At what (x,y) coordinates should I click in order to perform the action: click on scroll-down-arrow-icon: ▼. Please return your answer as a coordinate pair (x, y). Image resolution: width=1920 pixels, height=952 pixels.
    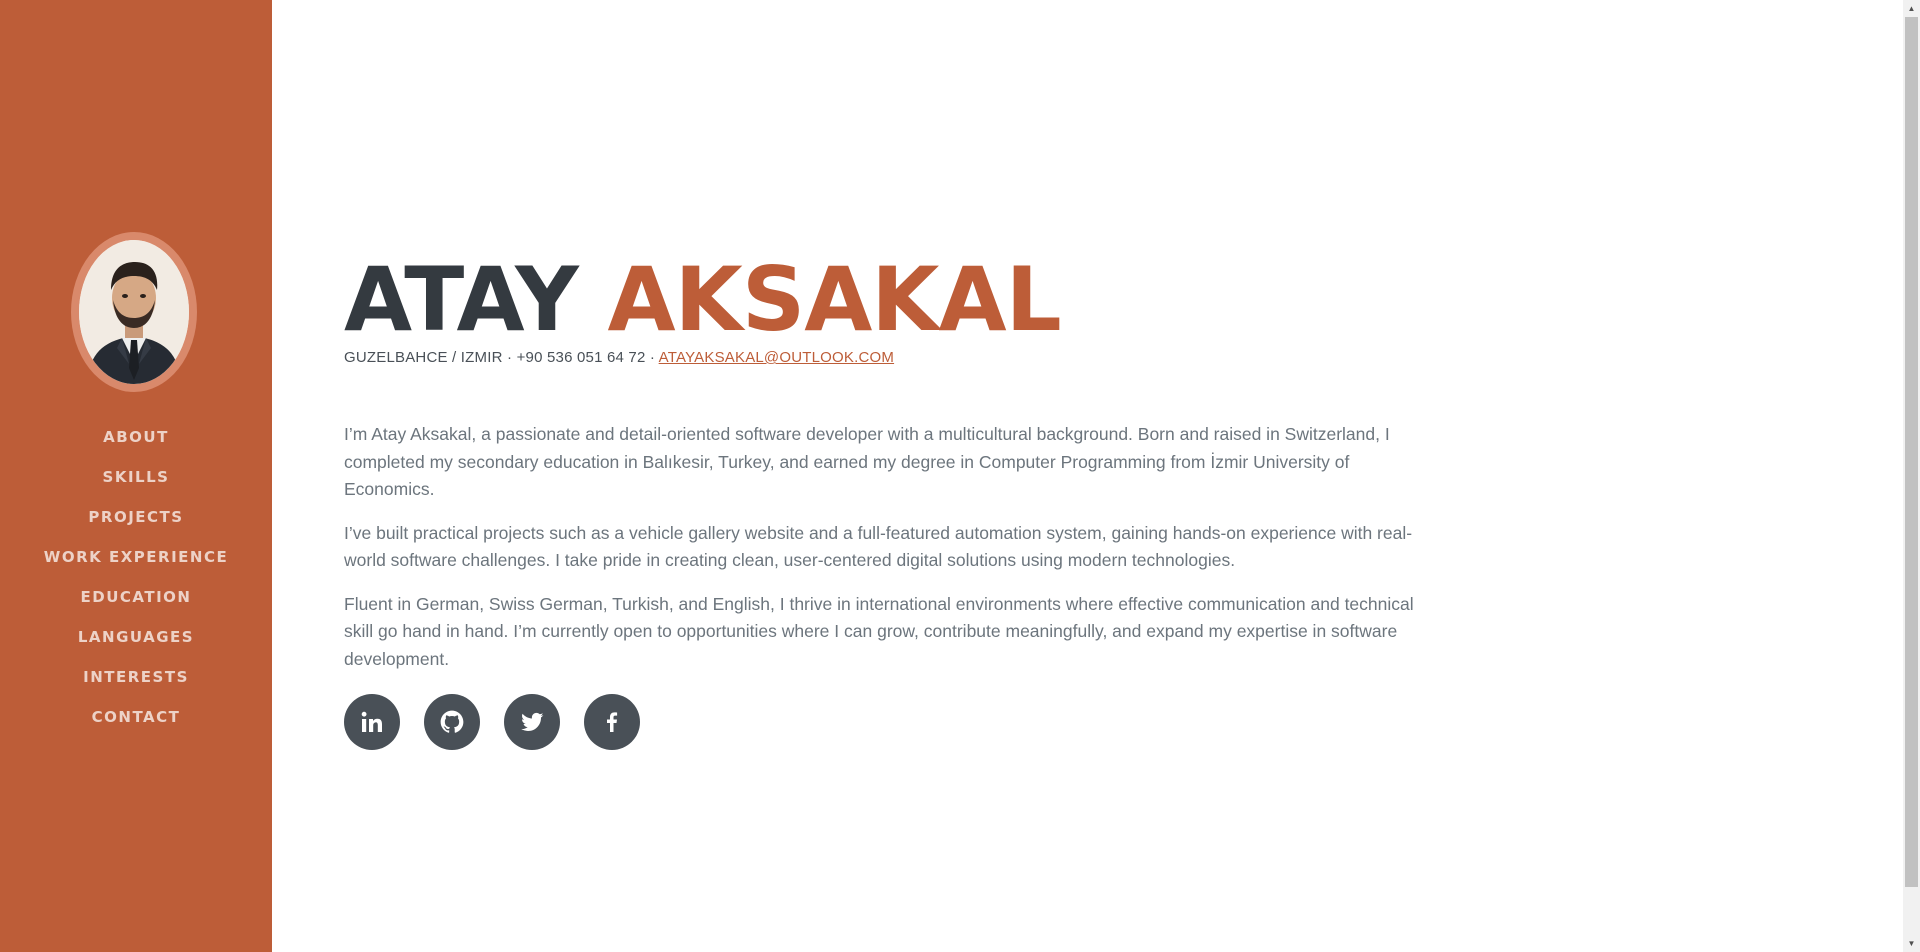
    Looking at the image, I should click on (1911, 943).